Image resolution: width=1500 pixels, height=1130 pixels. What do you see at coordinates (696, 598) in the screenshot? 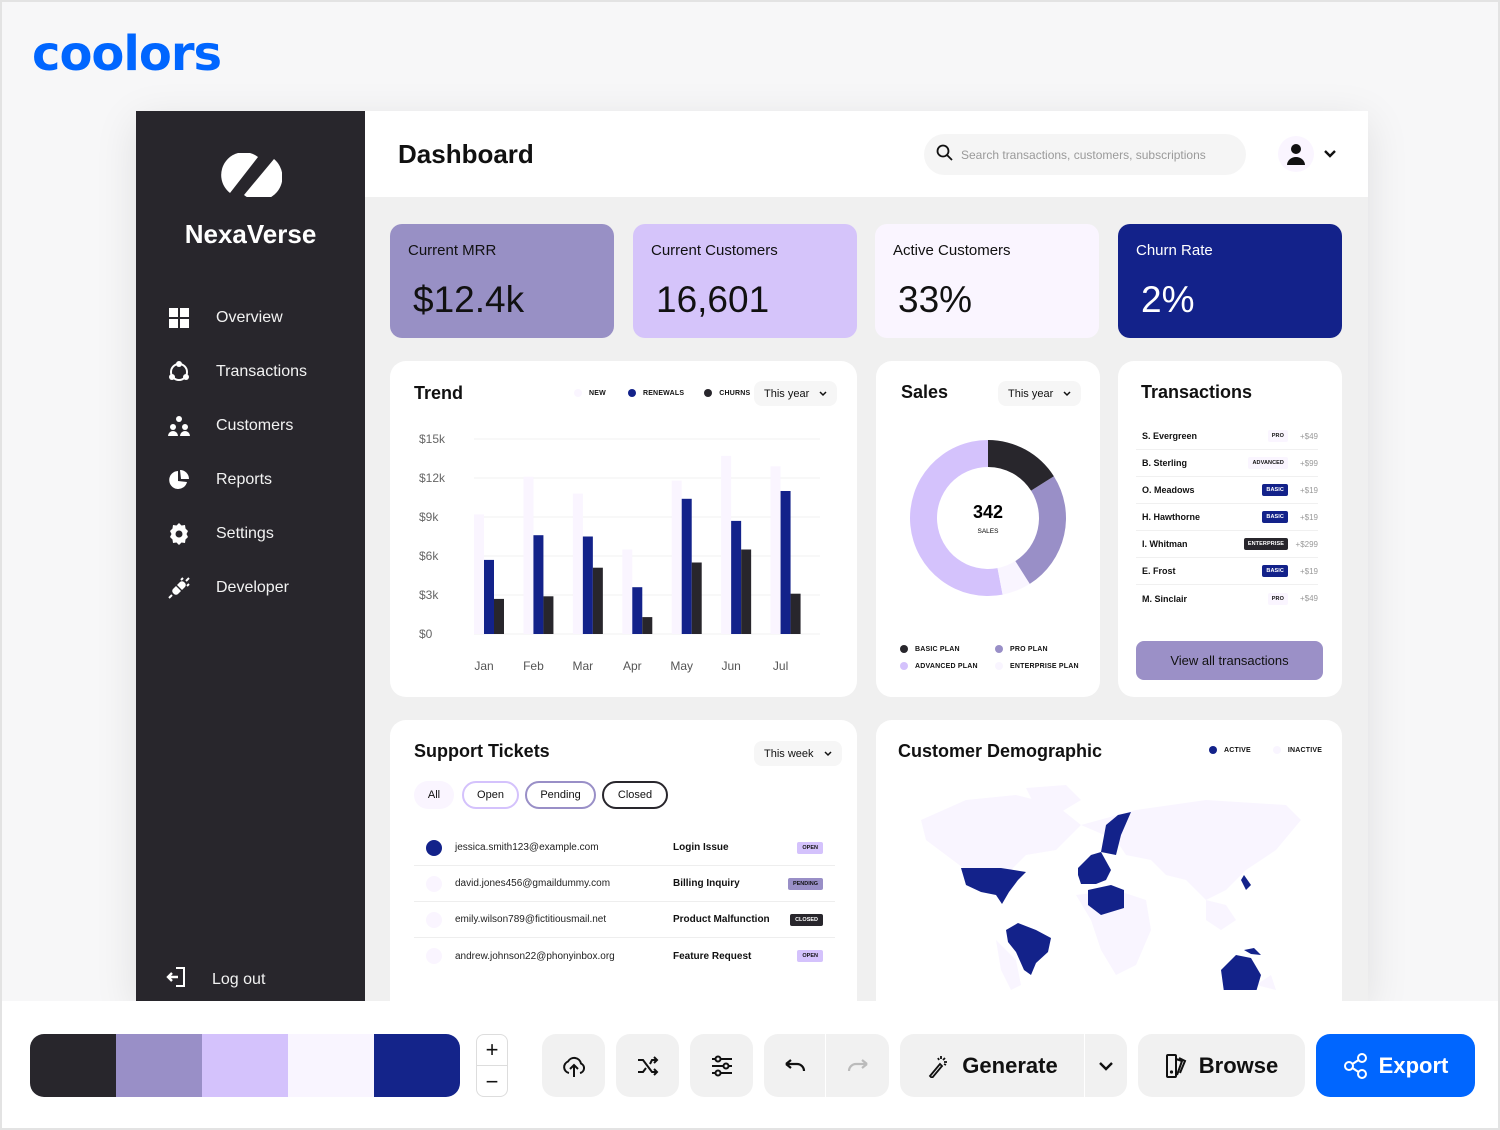
I see `bar-churns-may` at bounding box center [696, 598].